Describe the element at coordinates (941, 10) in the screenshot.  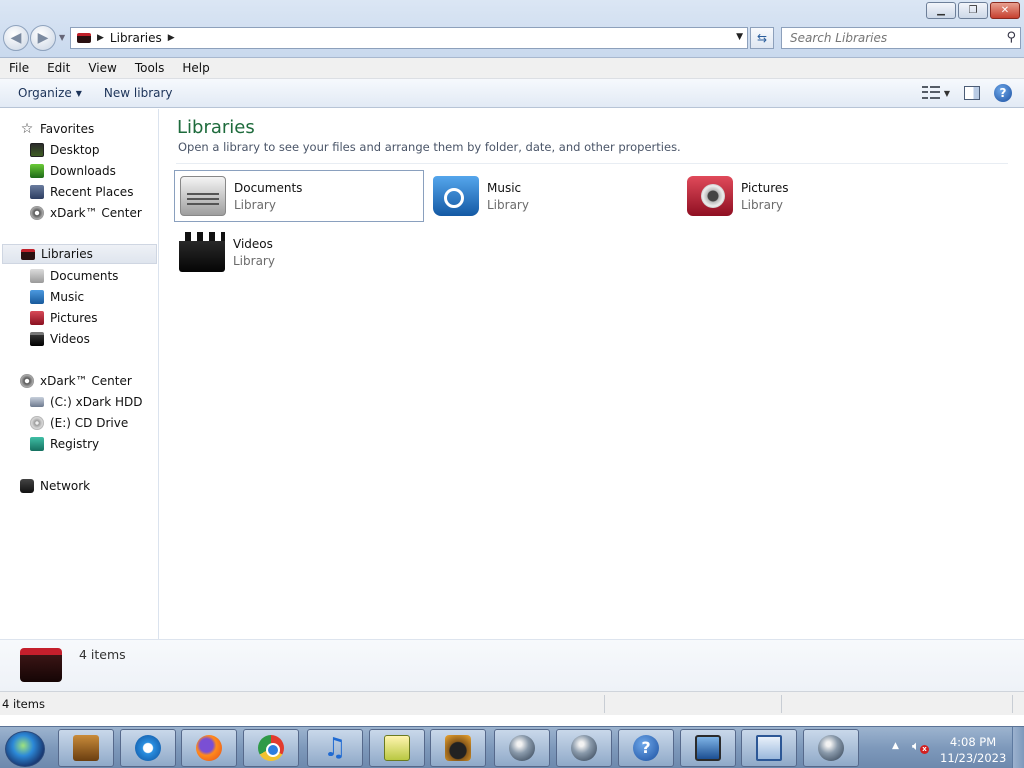
I see `minimize-button: ▁` at that location.